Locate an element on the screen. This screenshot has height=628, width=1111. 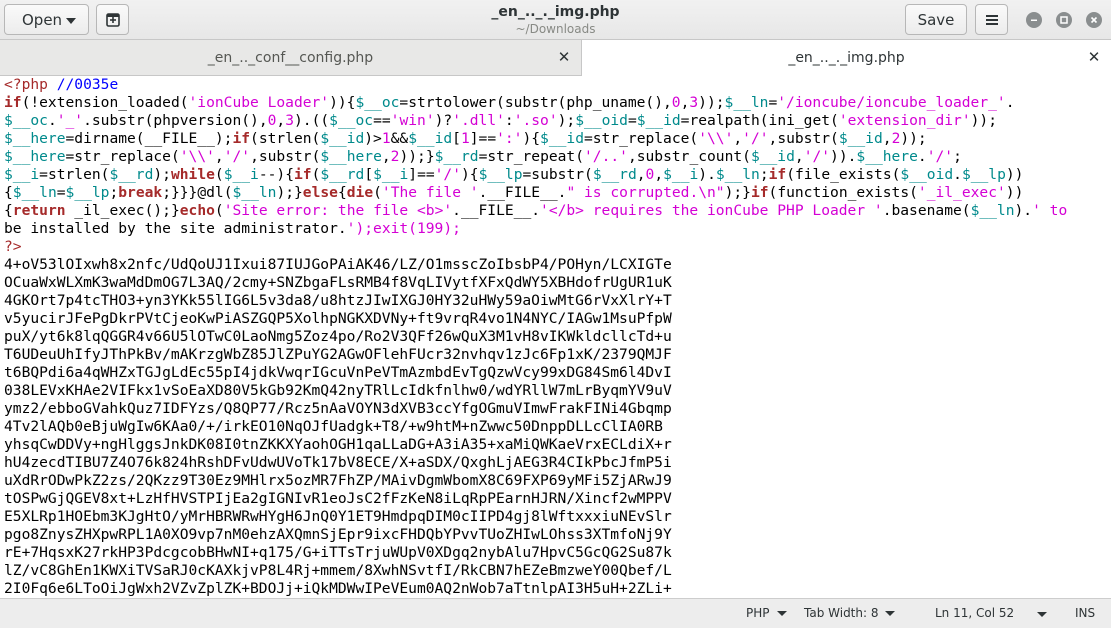
menu-button is located at coordinates (991, 19).